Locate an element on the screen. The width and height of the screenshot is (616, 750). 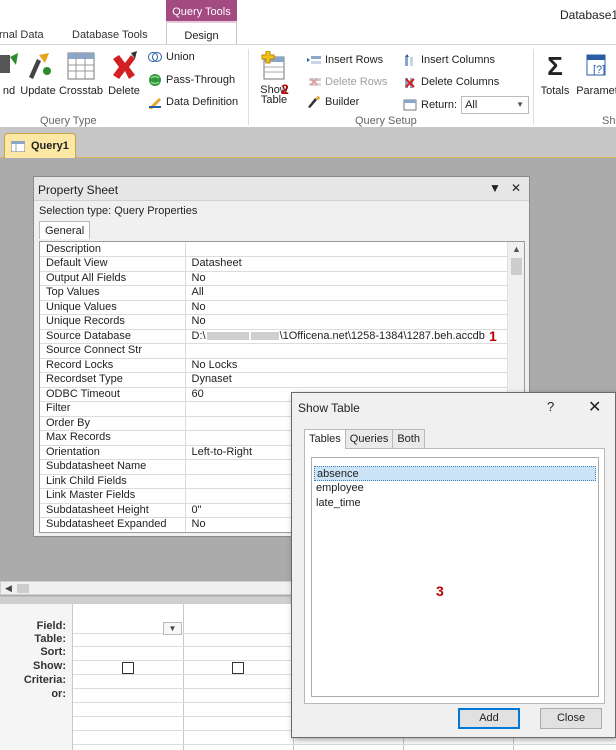
scroll-up-icon: ▲ is located at coordinates (516, 249).